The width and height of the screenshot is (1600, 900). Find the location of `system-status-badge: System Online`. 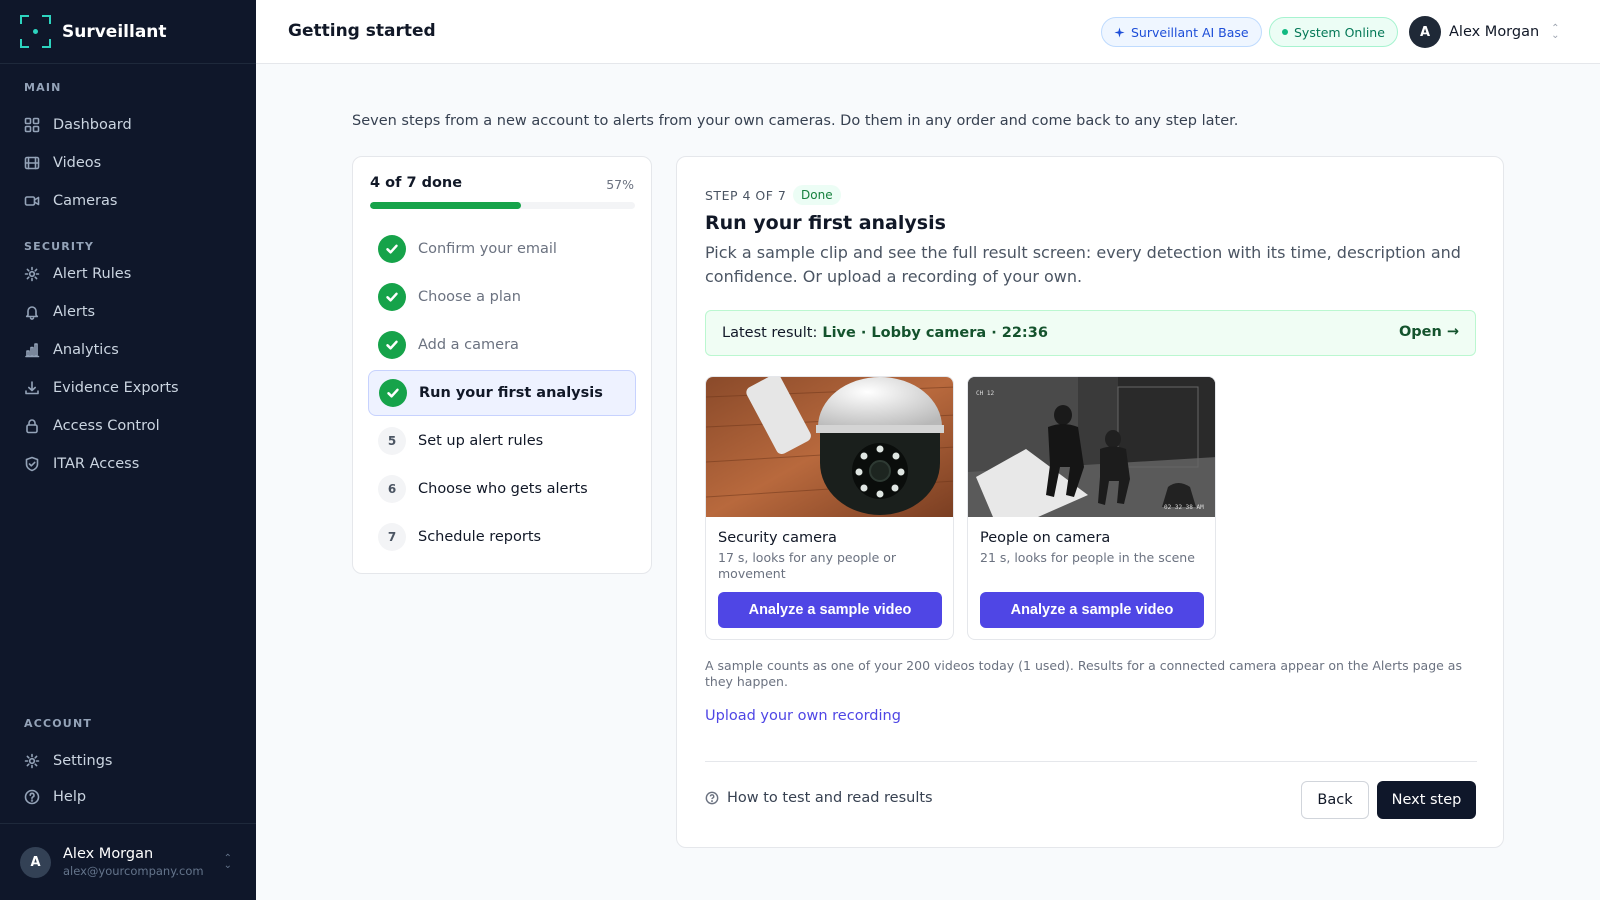

system-status-badge: System Online is located at coordinates (1333, 32).